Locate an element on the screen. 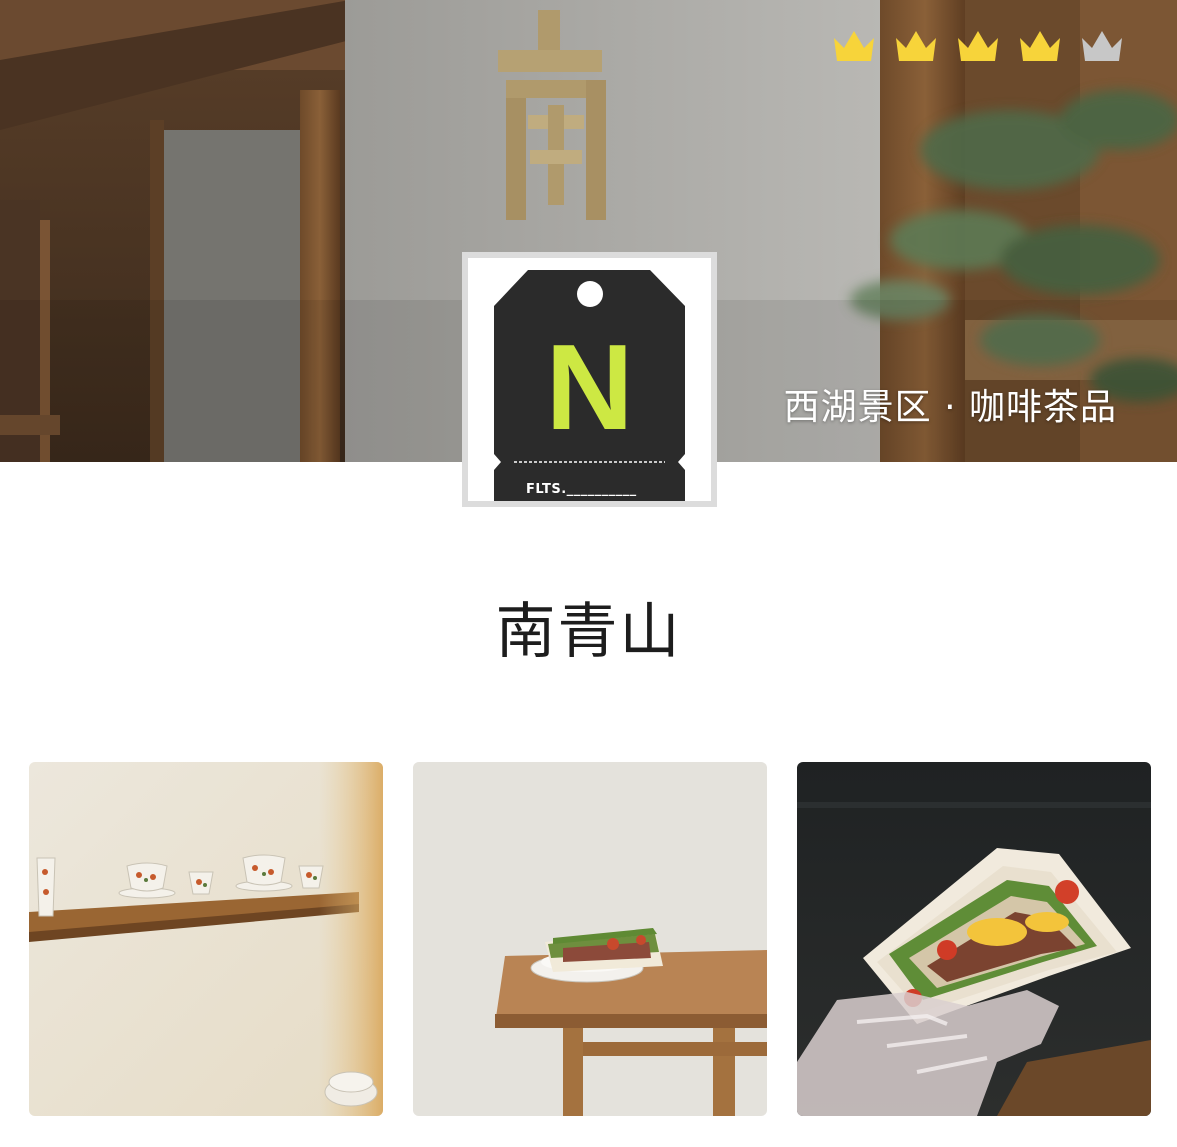 This screenshot has height=1147, width=1177. sandwich-in-hand-photo is located at coordinates (974, 939).